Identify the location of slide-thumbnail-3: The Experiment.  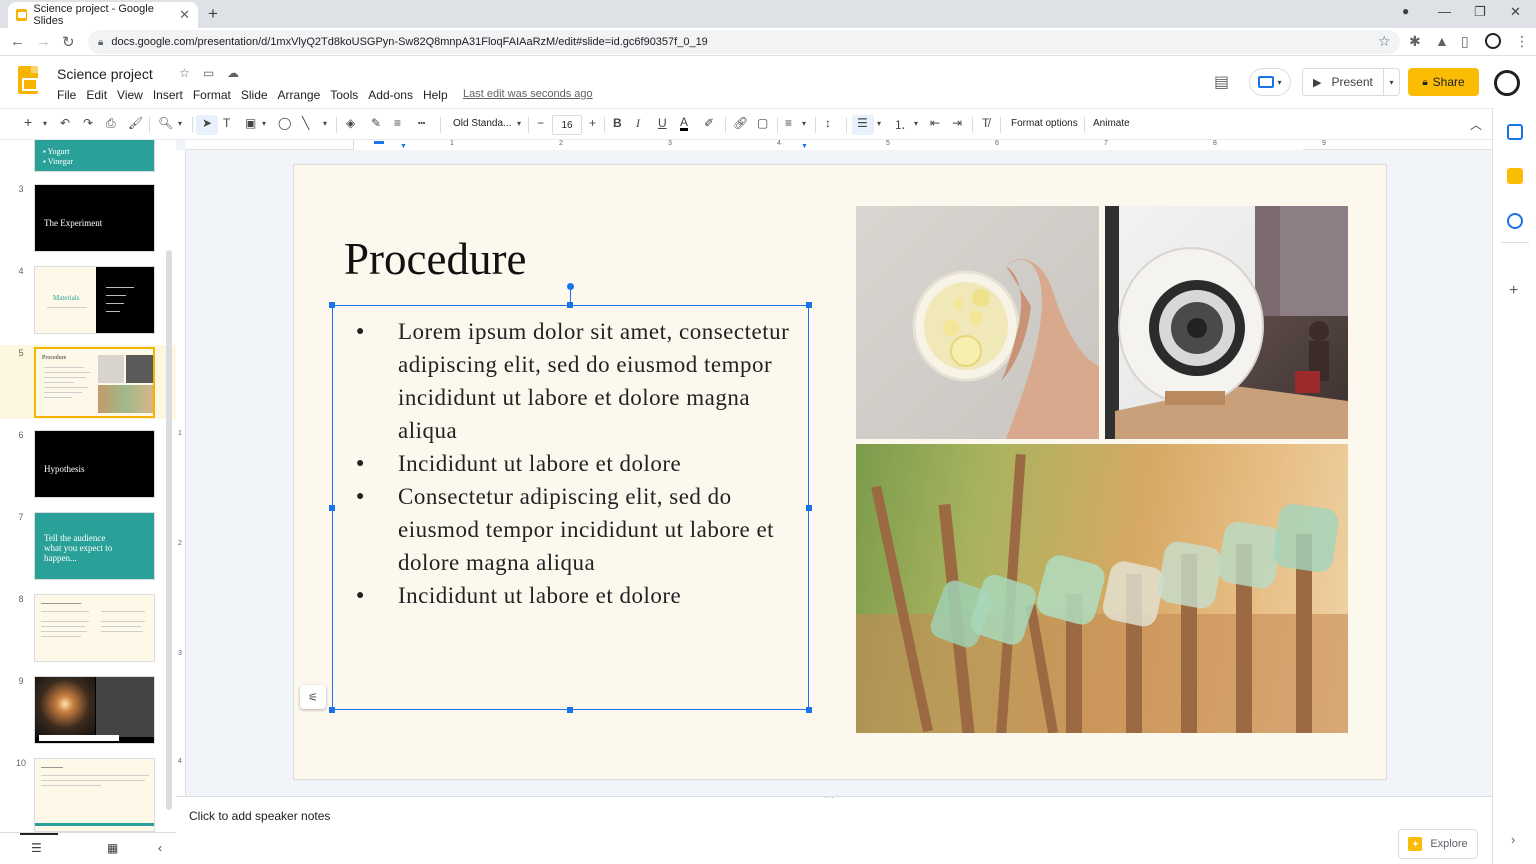
(94, 218).